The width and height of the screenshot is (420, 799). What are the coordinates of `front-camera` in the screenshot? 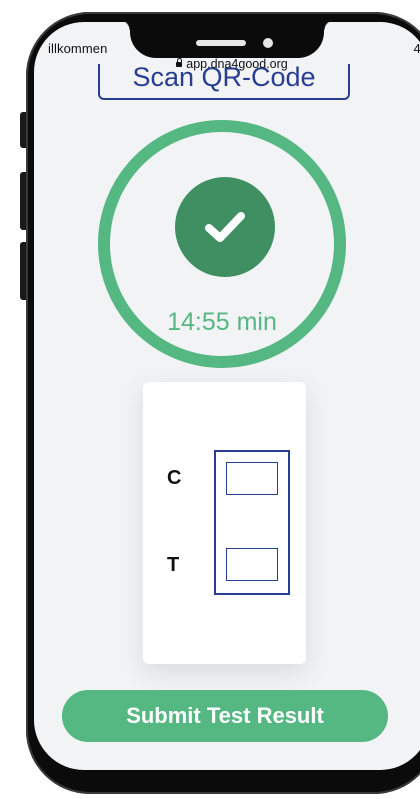 It's located at (268, 43).